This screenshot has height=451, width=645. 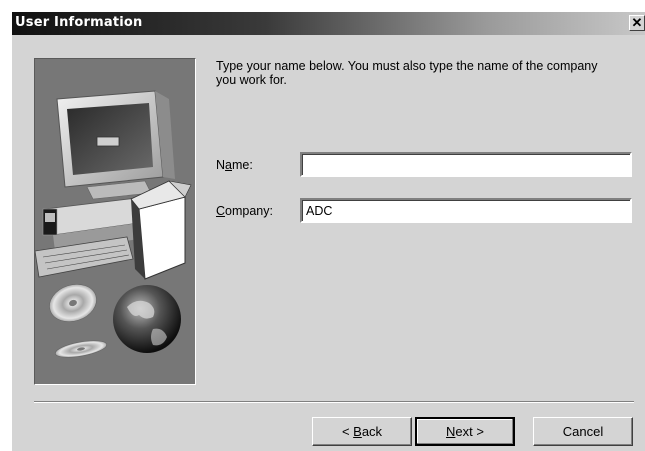 I want to click on company-label-post: ompany:, so click(x=249, y=211).